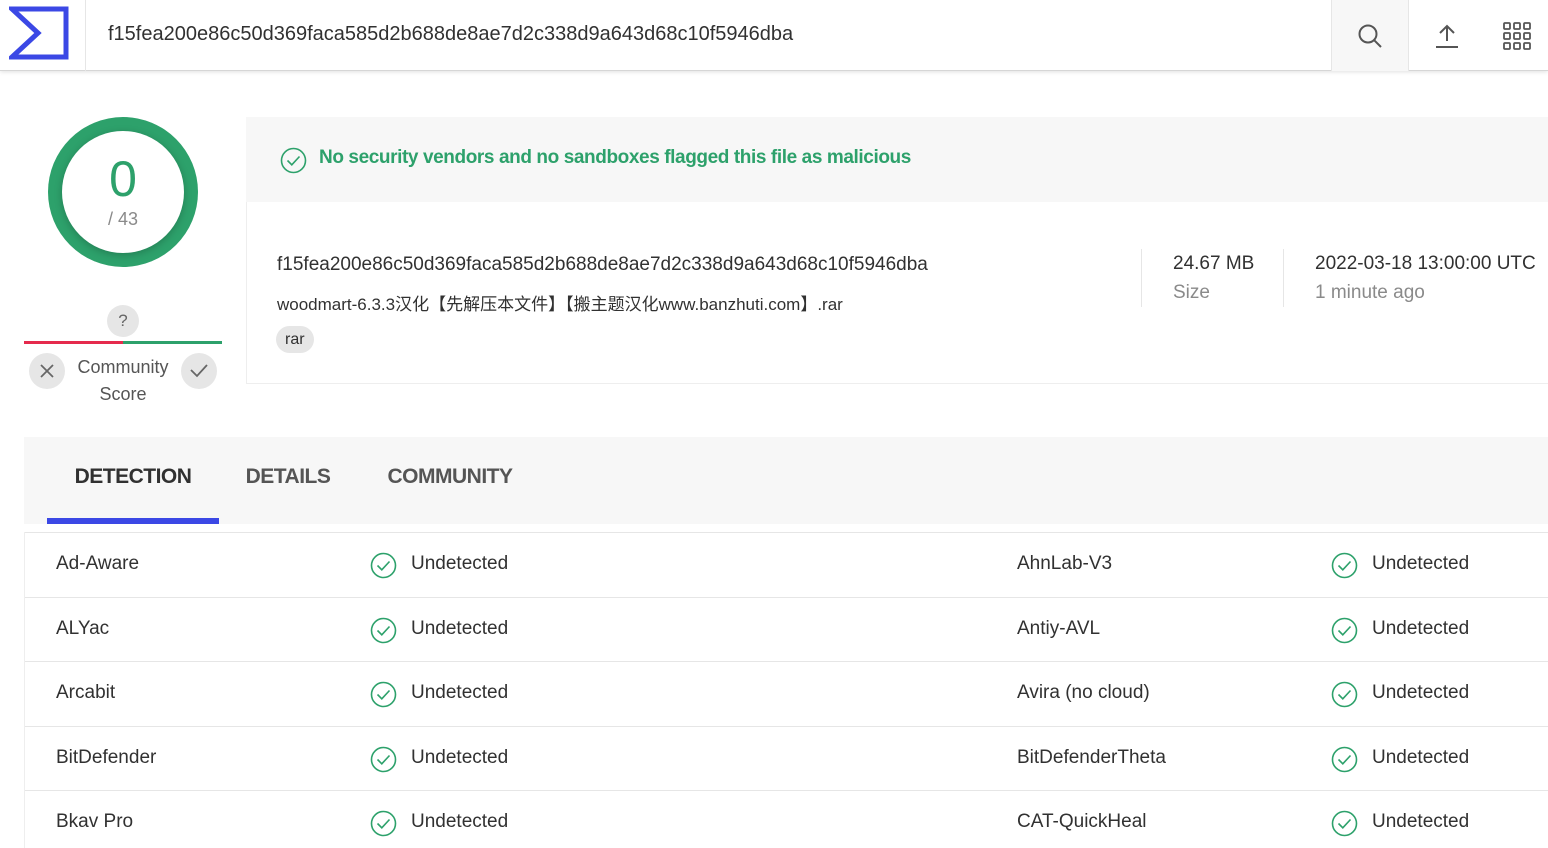 The image size is (1548, 848). What do you see at coordinates (106, 757) in the screenshot?
I see `vendor-name: BitDefender` at bounding box center [106, 757].